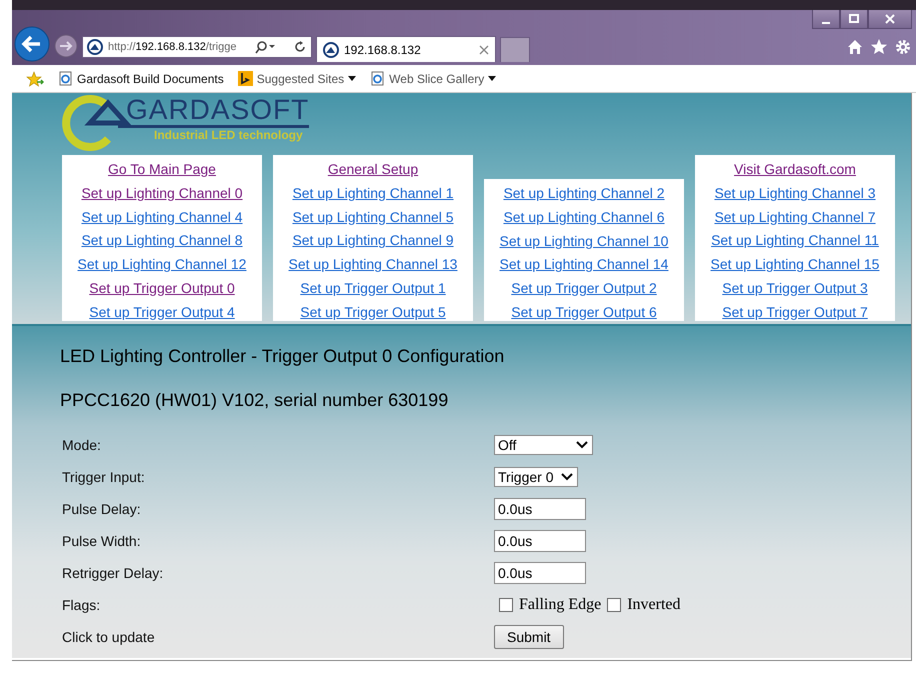  What do you see at coordinates (162, 241) in the screenshot?
I see `nav-link: Set up Lighting Channel 8` at bounding box center [162, 241].